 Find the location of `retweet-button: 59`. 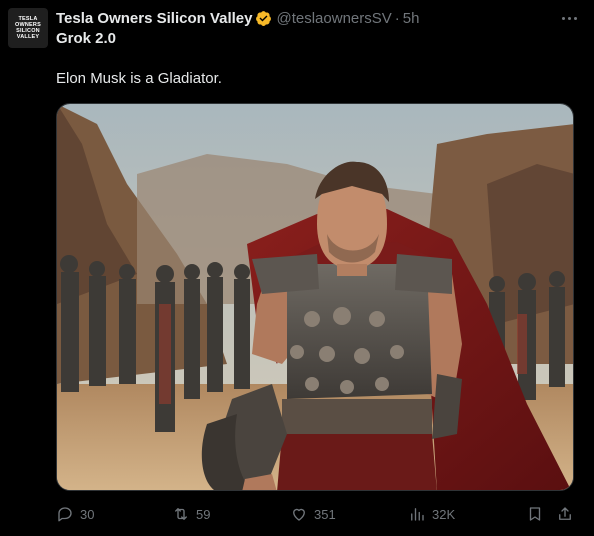

retweet-button: 59 is located at coordinates (191, 514).